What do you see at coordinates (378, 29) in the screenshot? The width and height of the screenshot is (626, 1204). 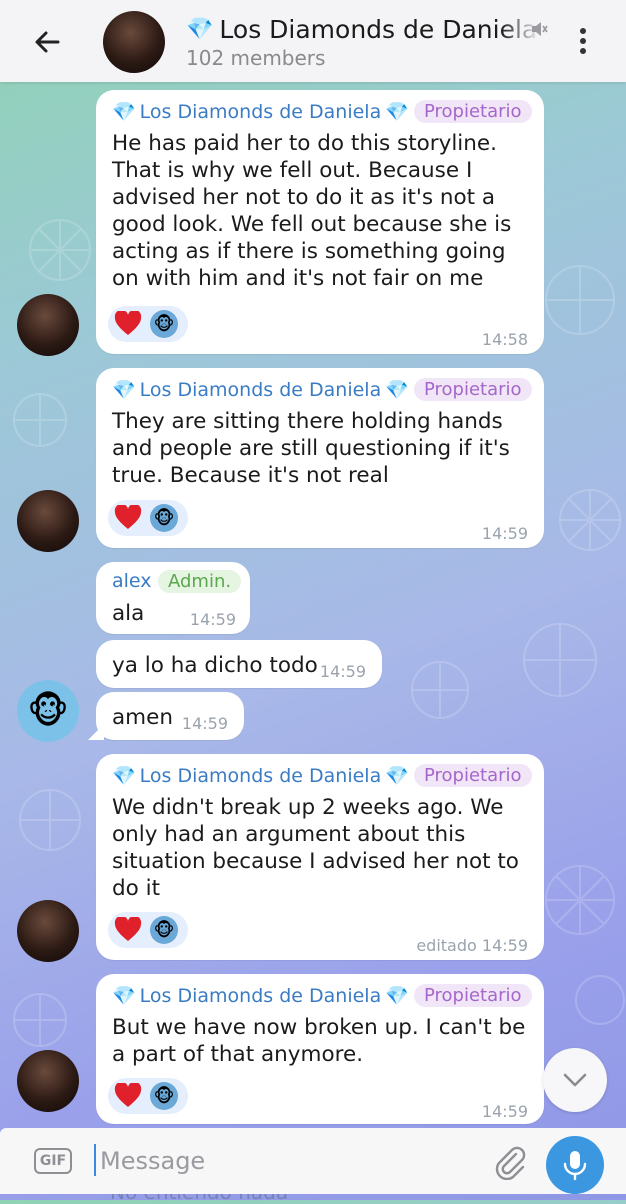 I see `group-title: Los Diamonds de Daniela` at bounding box center [378, 29].